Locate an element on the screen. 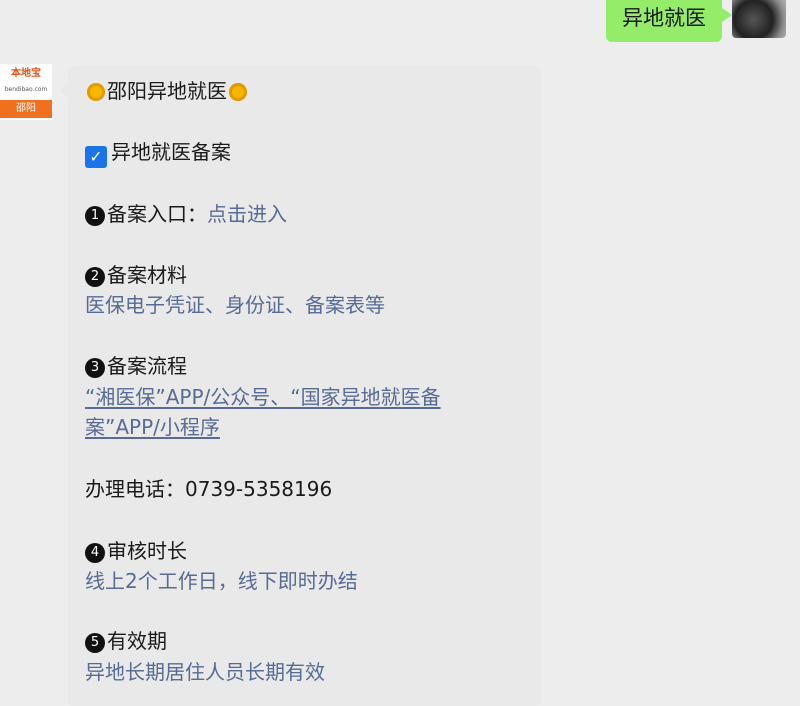  item-3-link-line-2: 案”APP/小程序 is located at coordinates (152, 427).